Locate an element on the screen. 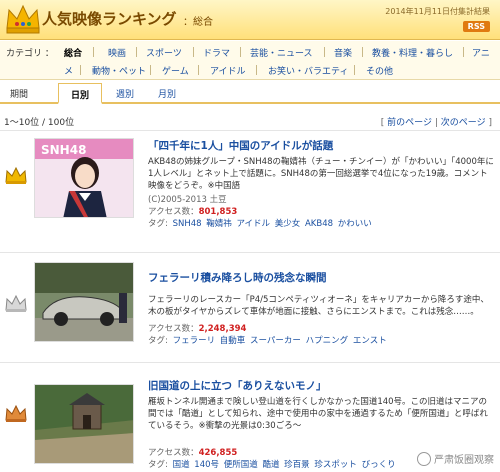 The height and width of the screenshot is (472, 500). page-subtitle: ：総合 is located at coordinates (198, 22).